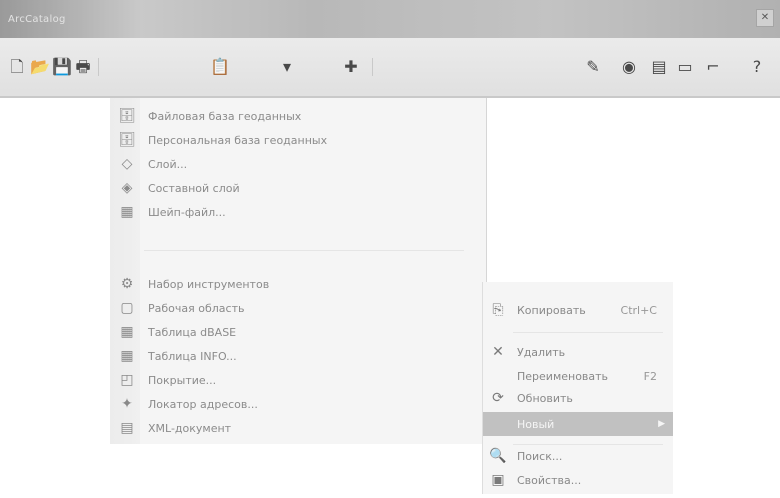  What do you see at coordinates (765, 18) in the screenshot?
I see `close-icon: ✕` at bounding box center [765, 18].